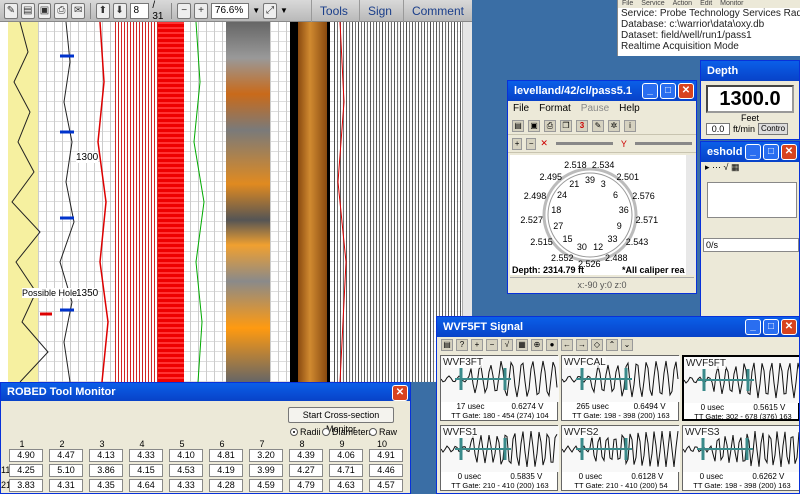  I want to click on menu-action: Action, so click(682, 4).